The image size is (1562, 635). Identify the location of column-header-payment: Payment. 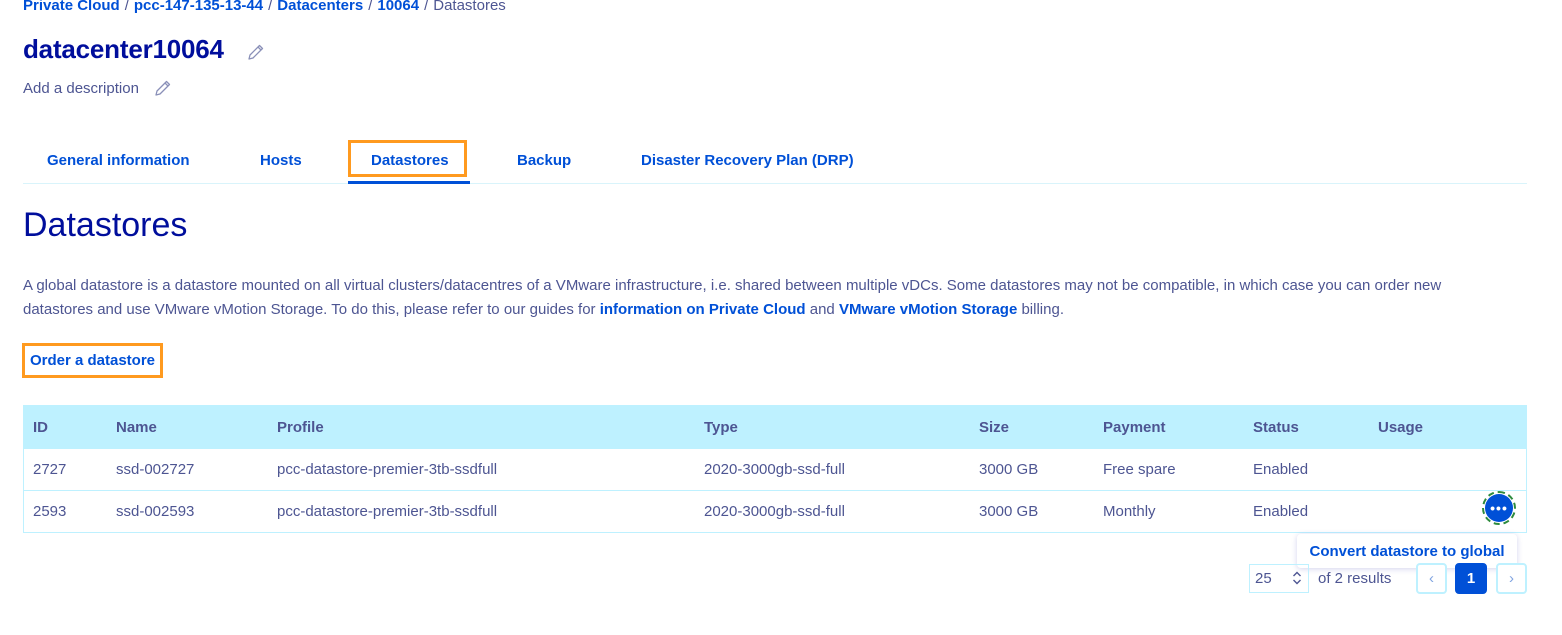
(1134, 427).